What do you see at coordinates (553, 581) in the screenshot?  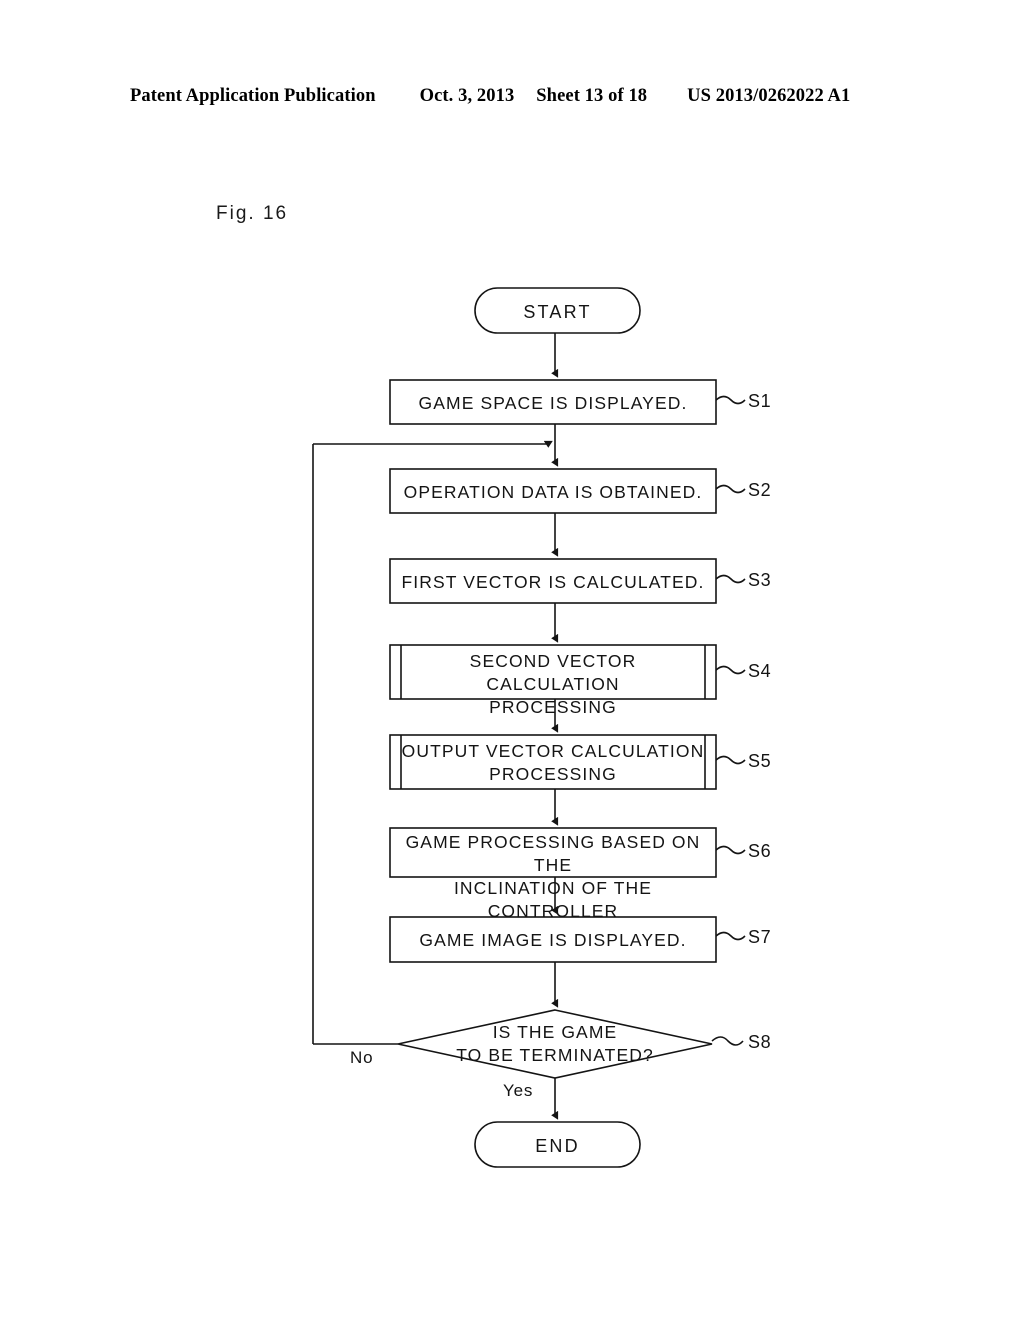 I see `step-s3-shape` at bounding box center [553, 581].